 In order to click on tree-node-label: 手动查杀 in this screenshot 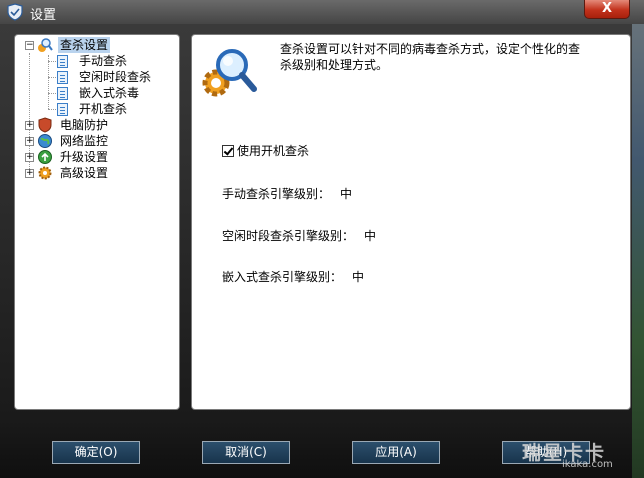, I will do `click(103, 61)`.